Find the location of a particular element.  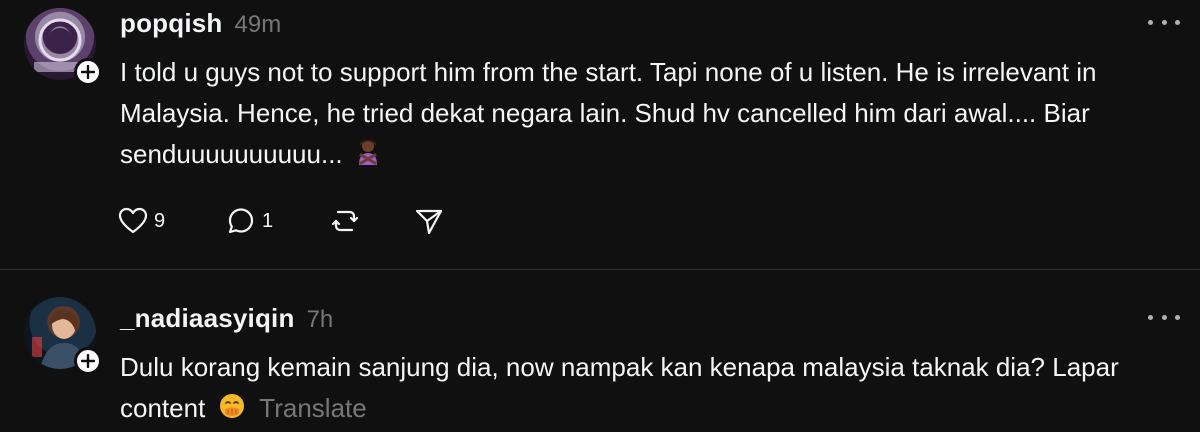

comment-icon is located at coordinates (241, 221).